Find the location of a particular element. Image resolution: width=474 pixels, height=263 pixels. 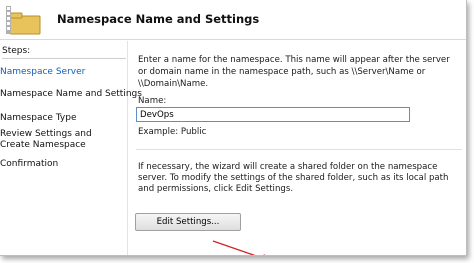

divider is located at coordinates (299, 149).